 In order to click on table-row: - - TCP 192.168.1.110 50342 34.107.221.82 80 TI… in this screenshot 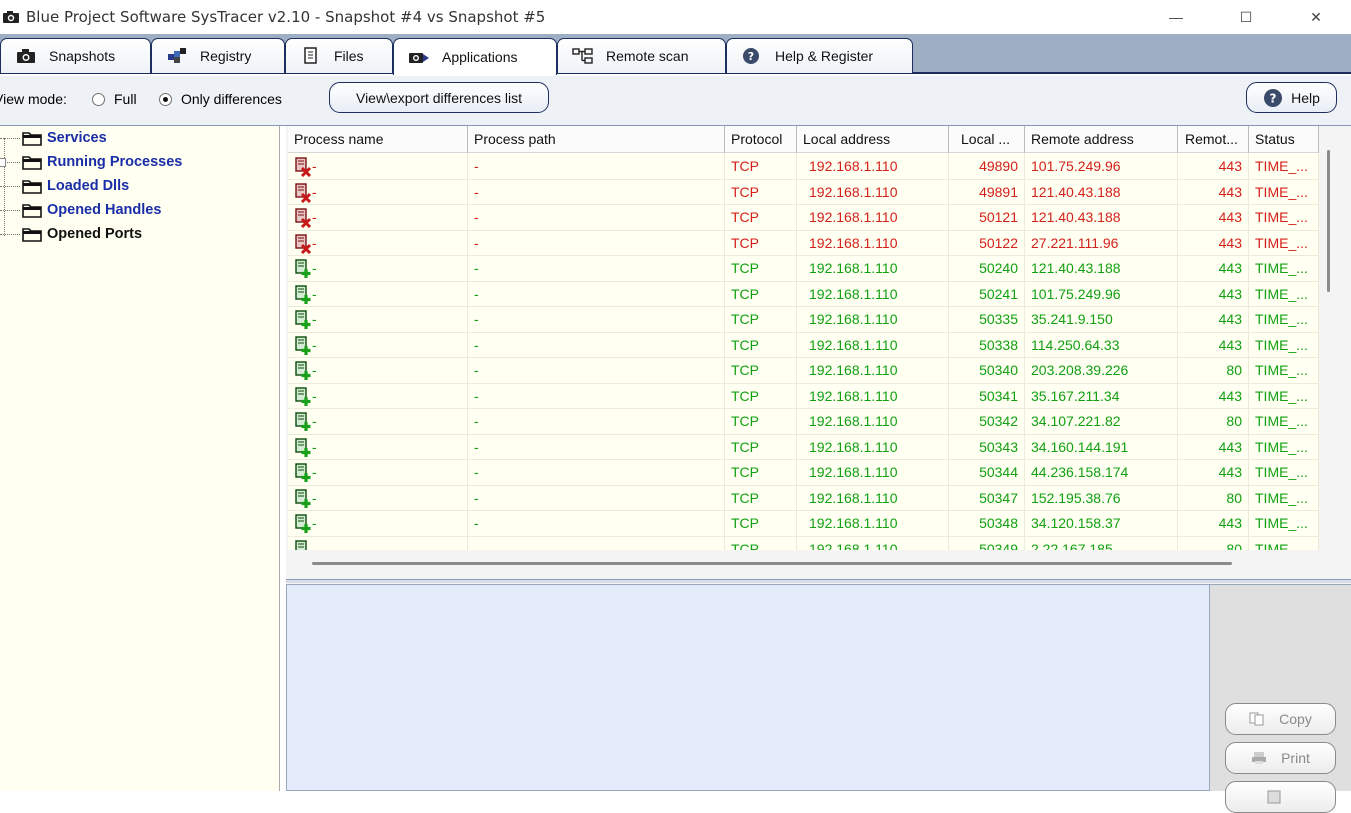, I will do `click(803, 422)`.